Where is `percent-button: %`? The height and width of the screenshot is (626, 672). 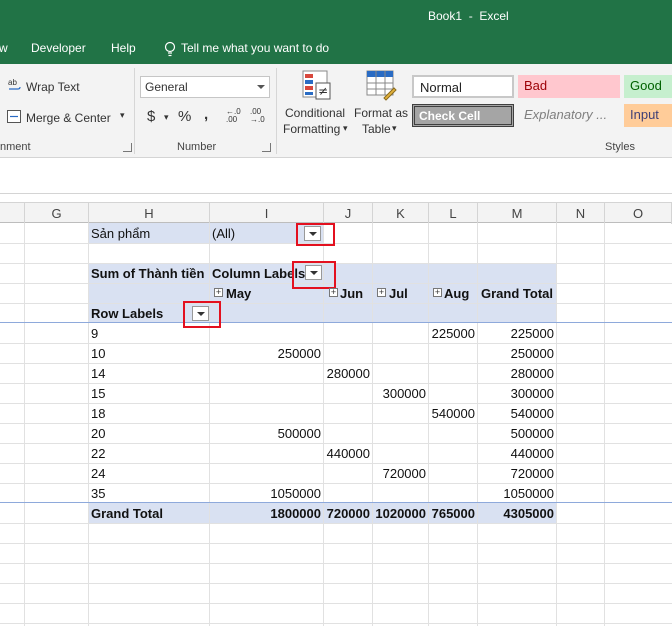
percent-button: % is located at coordinates (184, 116).